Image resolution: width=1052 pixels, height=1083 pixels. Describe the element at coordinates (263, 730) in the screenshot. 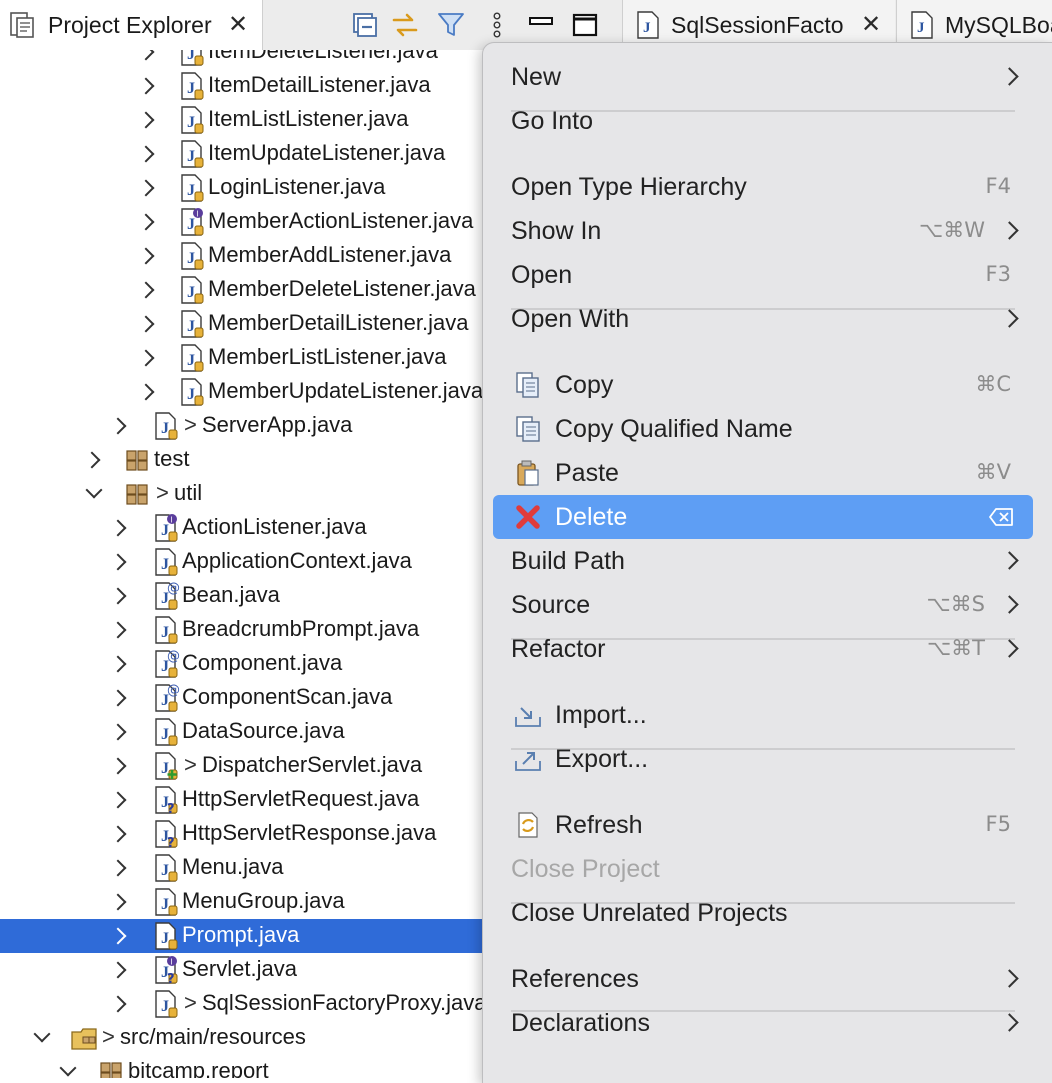

I see `tree-item-label: DataSource.java` at that location.